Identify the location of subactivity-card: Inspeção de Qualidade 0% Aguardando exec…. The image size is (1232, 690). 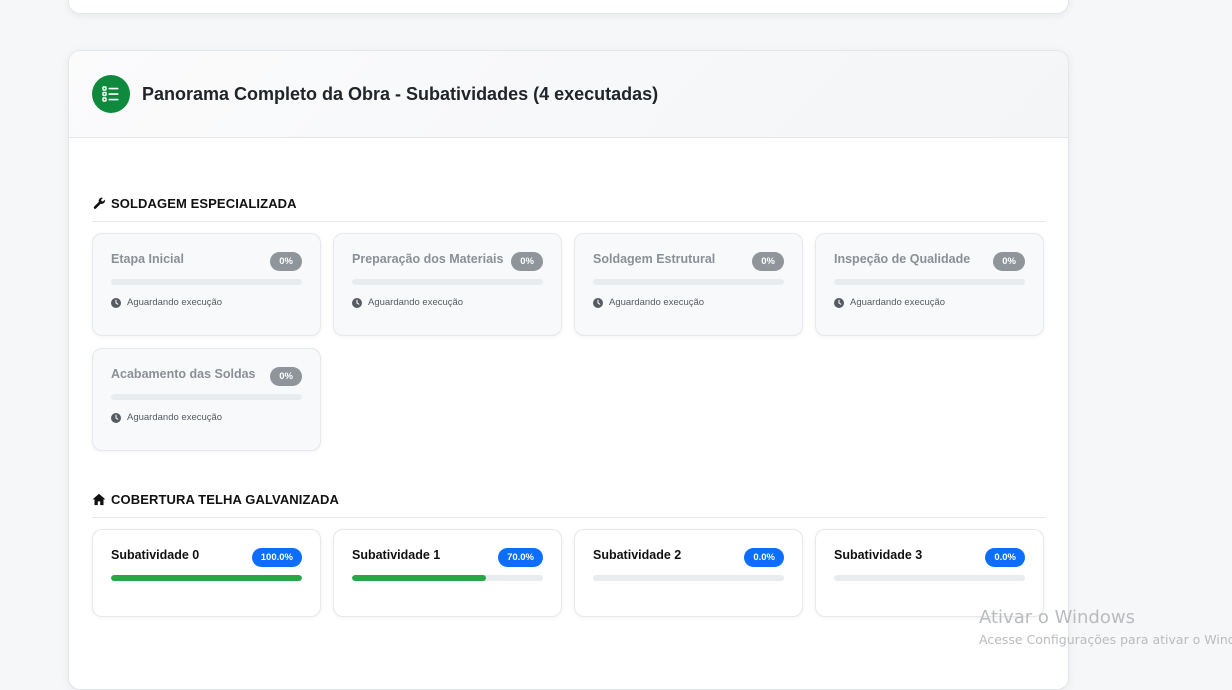
(929, 284).